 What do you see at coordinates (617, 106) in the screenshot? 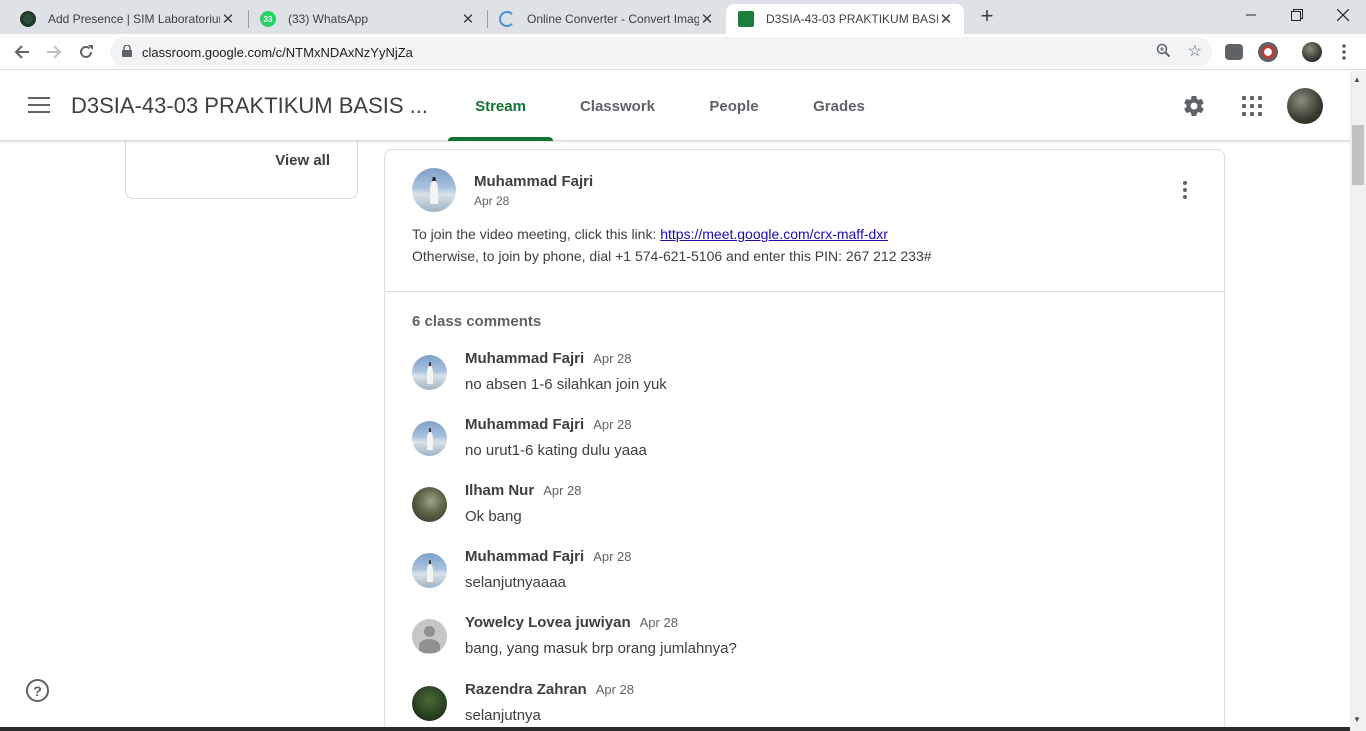
I see `tab-classwork: Classwork` at bounding box center [617, 106].